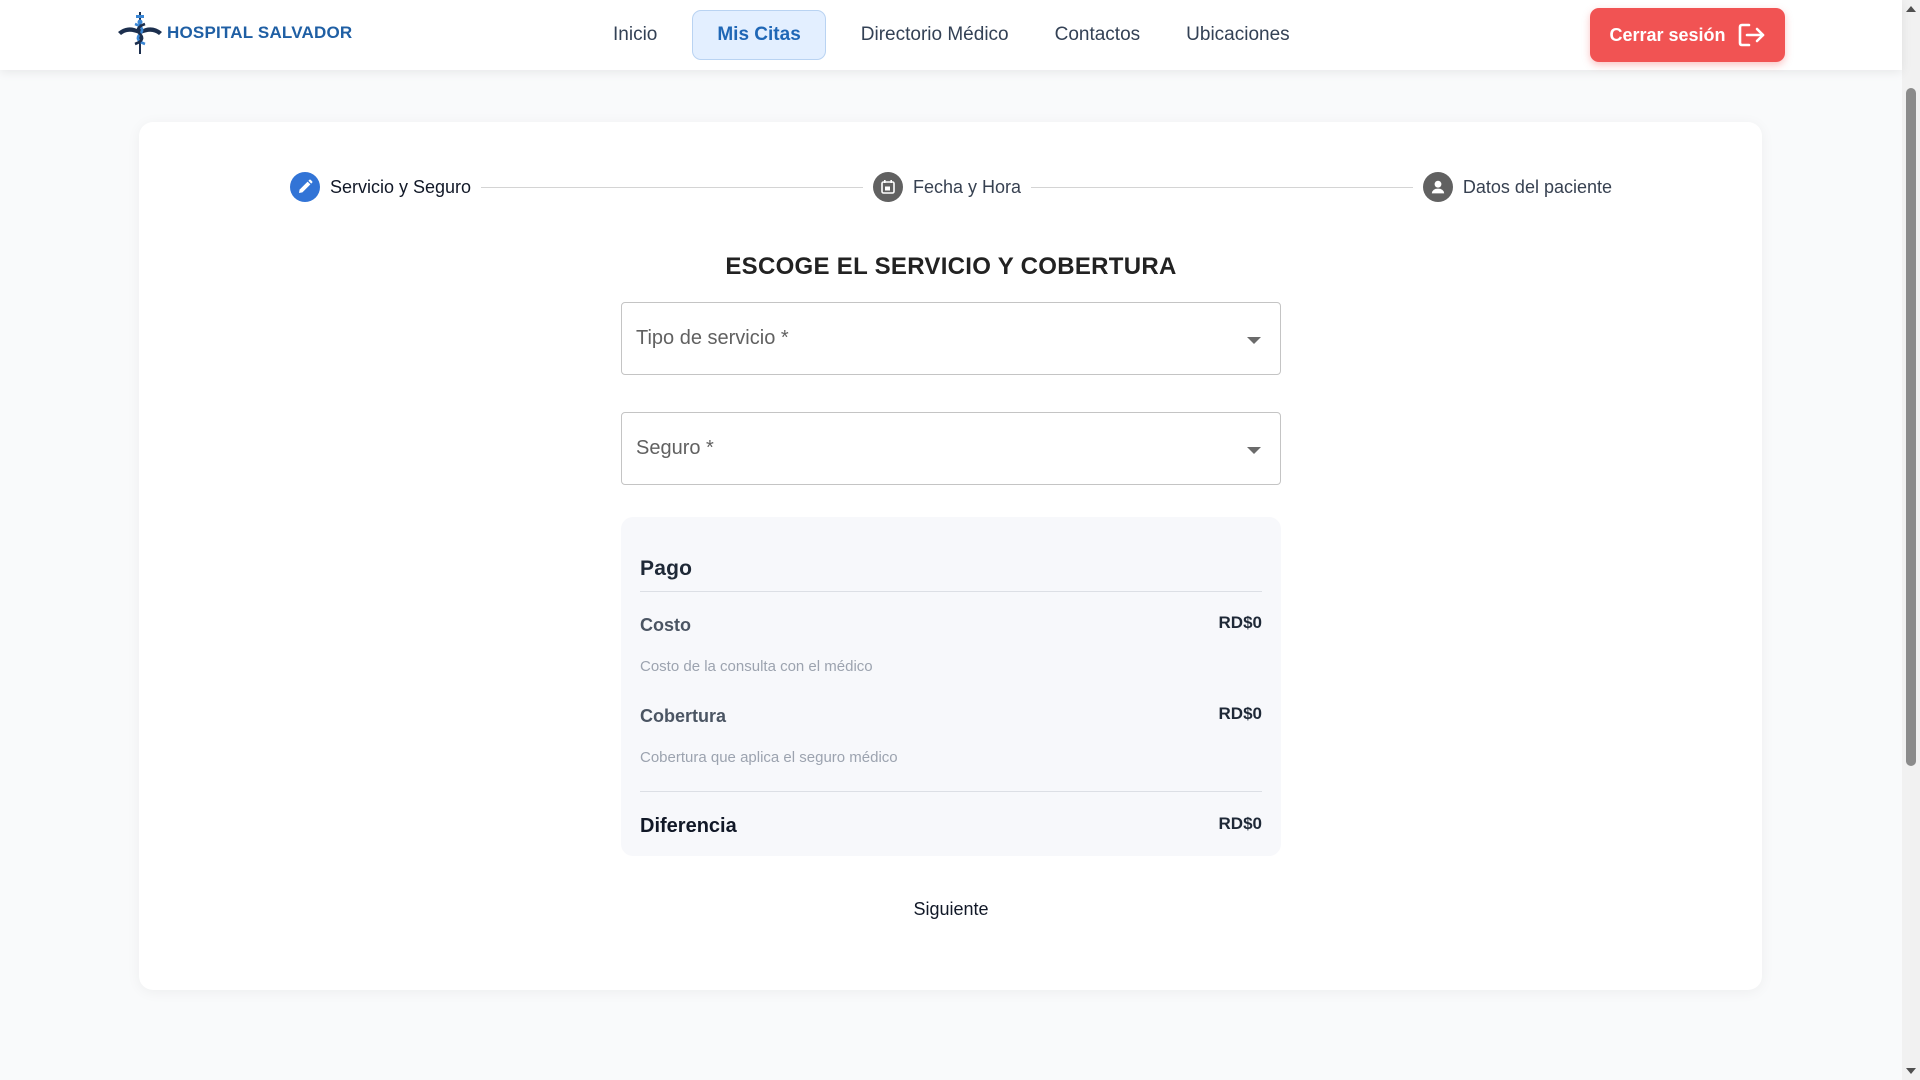 The height and width of the screenshot is (1080, 1920). I want to click on coverage-value: RD$0, so click(1240, 713).